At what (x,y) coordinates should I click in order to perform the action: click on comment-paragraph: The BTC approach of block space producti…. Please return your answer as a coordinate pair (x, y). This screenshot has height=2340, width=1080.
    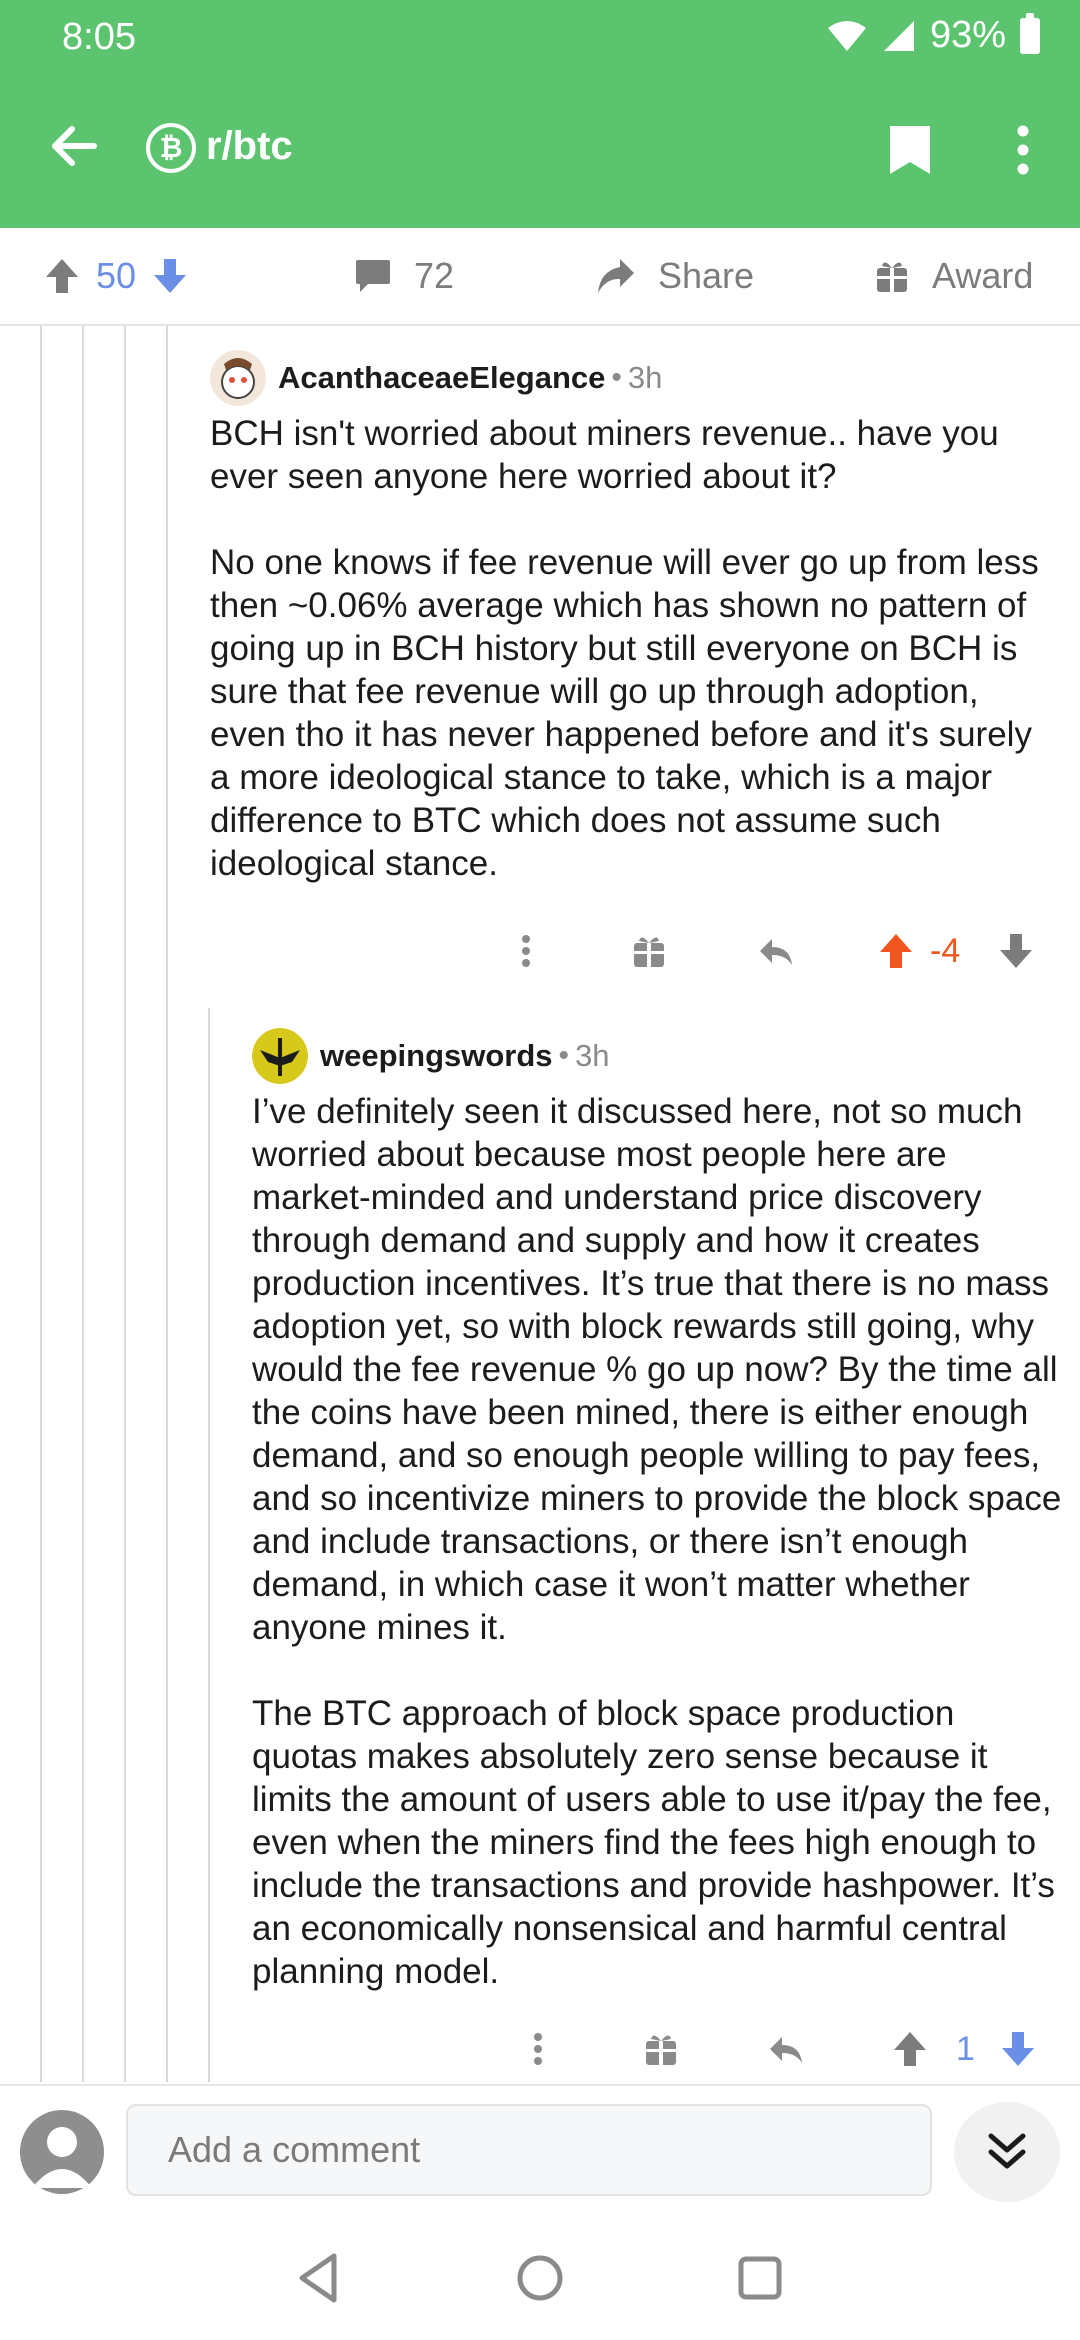
    Looking at the image, I should click on (653, 1842).